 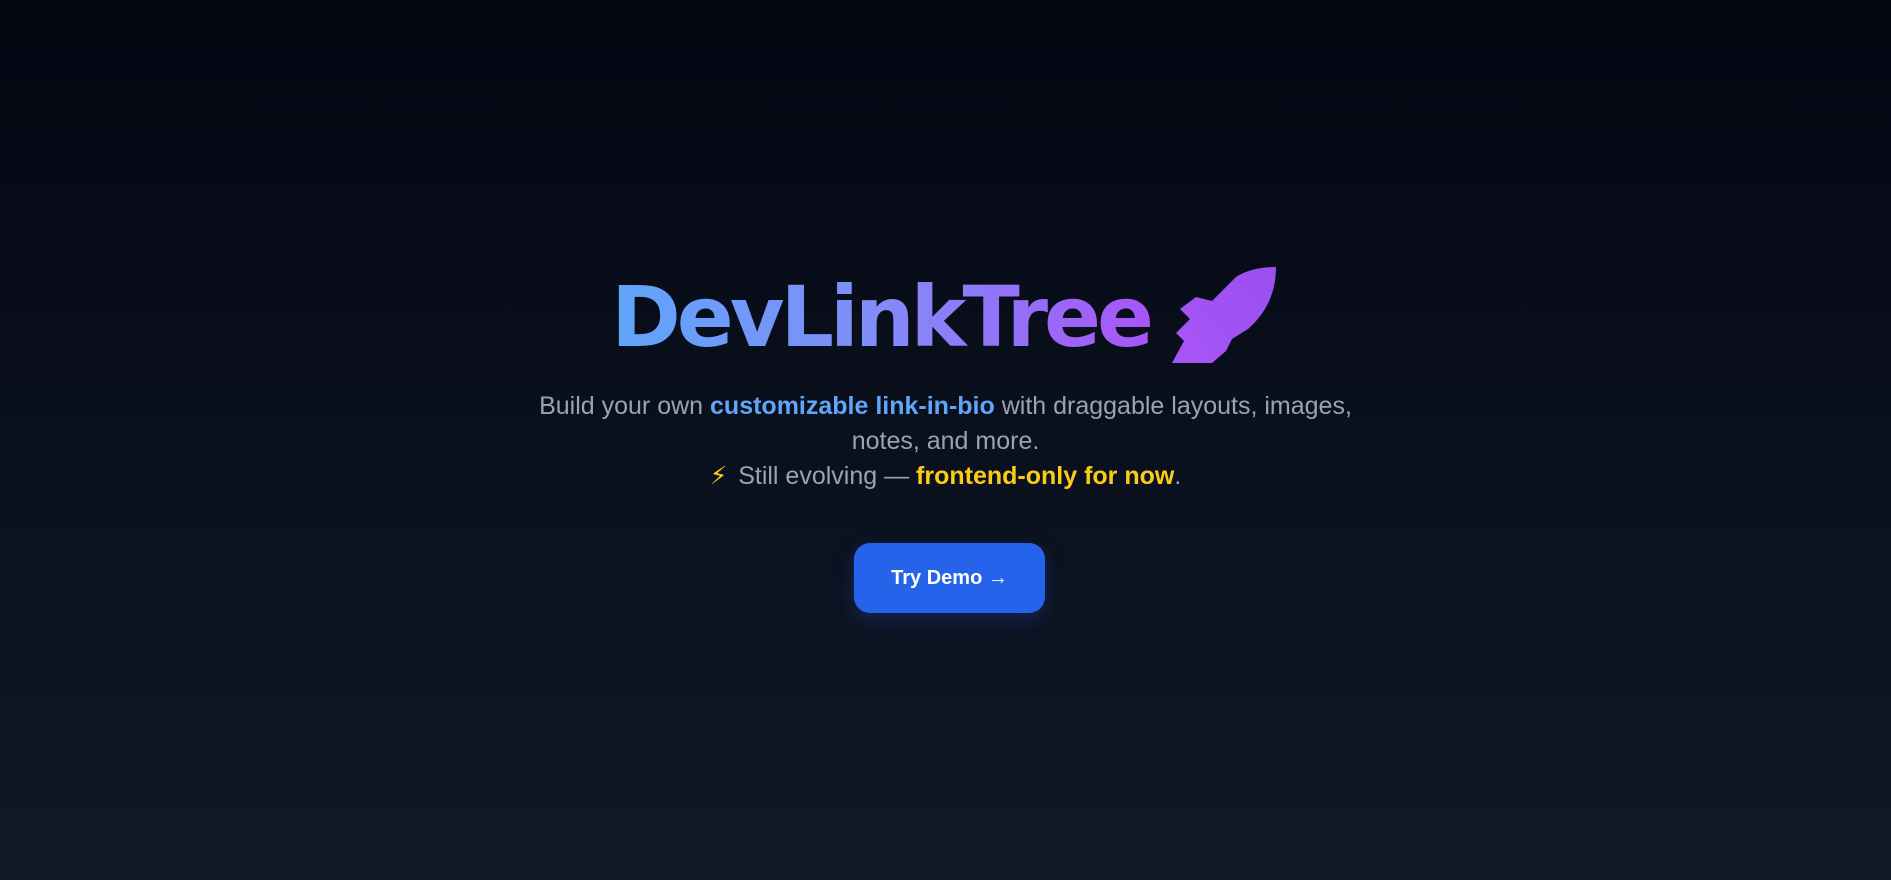 What do you see at coordinates (882, 317) in the screenshot?
I see `app-title: DevLinkTree` at bounding box center [882, 317].